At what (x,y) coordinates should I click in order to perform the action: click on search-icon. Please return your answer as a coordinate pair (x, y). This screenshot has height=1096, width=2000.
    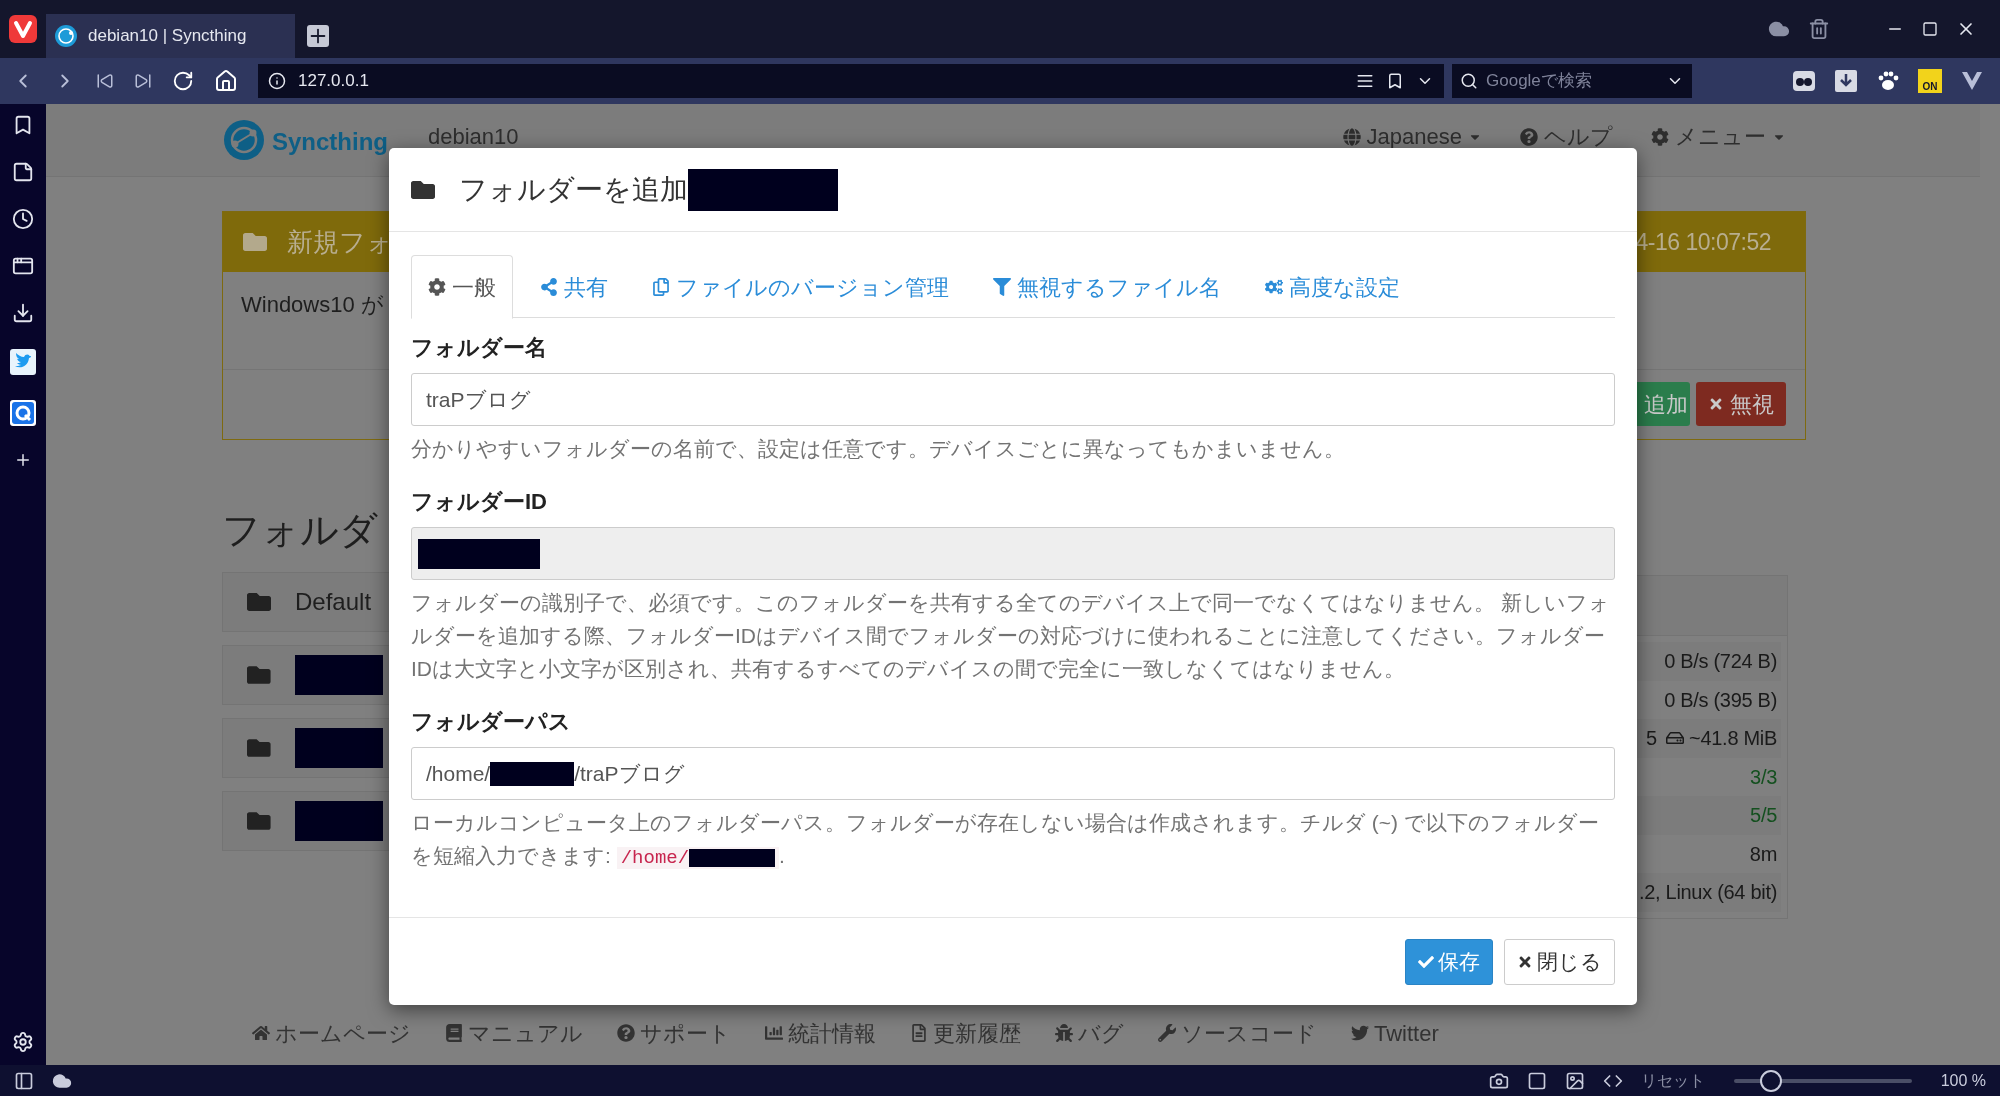
    Looking at the image, I should click on (1469, 81).